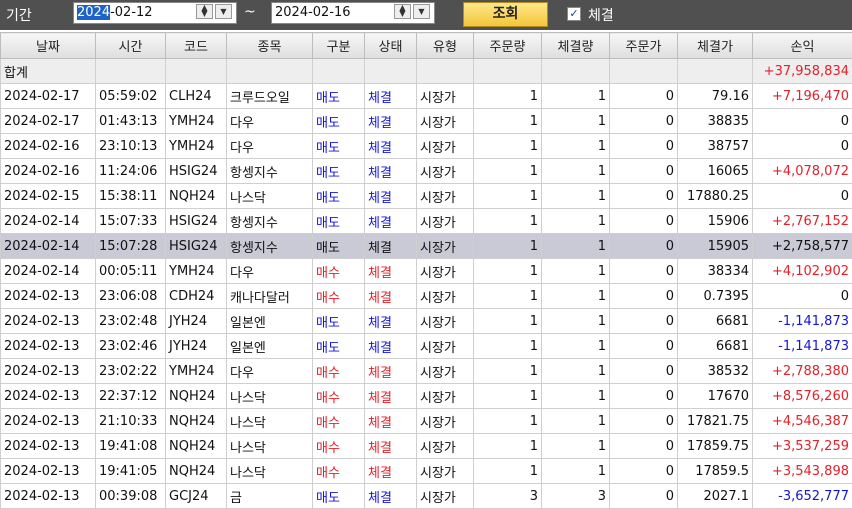 Image resolution: width=852 pixels, height=509 pixels. Describe the element at coordinates (505, 14) in the screenshot. I see `query-button: 조회` at that location.